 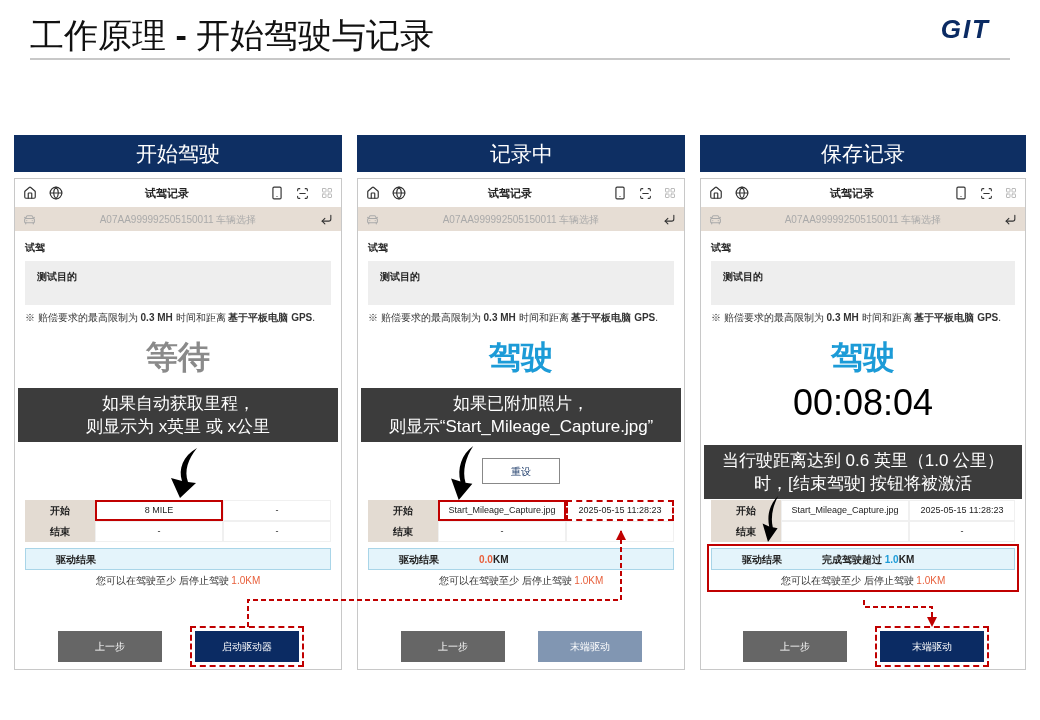 I want to click on logo: GIT, so click(x=965, y=29).